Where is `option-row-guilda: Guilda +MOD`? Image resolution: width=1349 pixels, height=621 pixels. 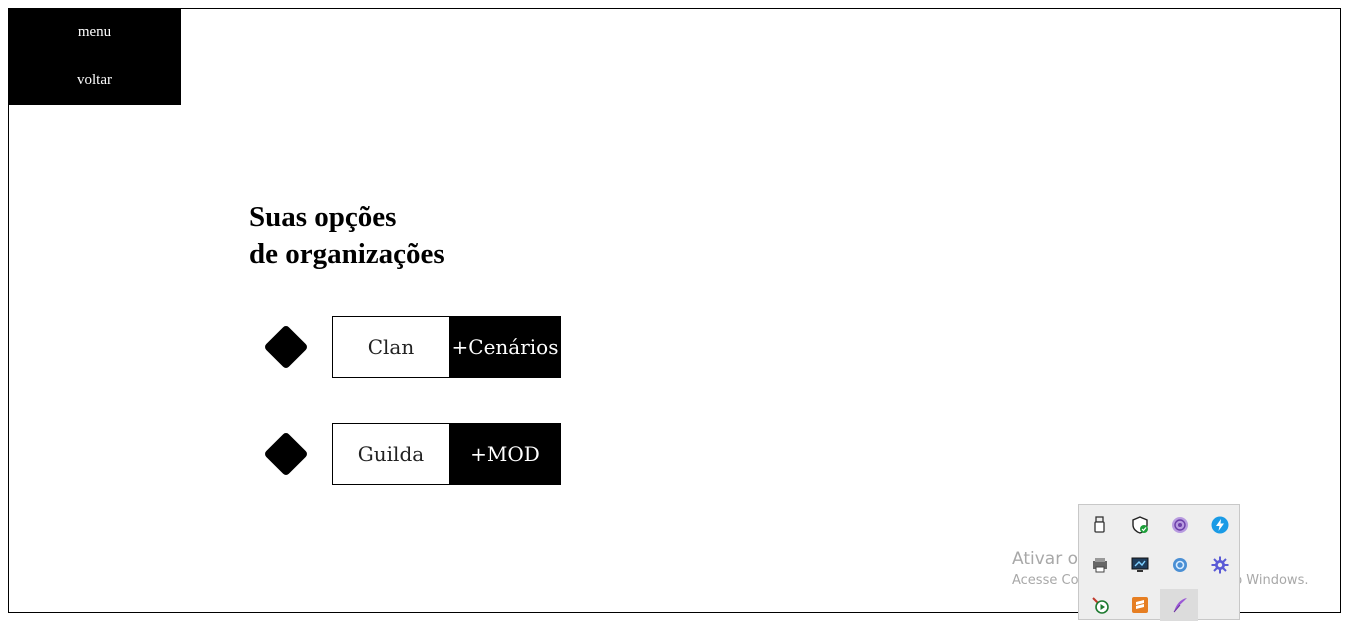
option-row-guilda: Guilda +MOD is located at coordinates (446, 454).